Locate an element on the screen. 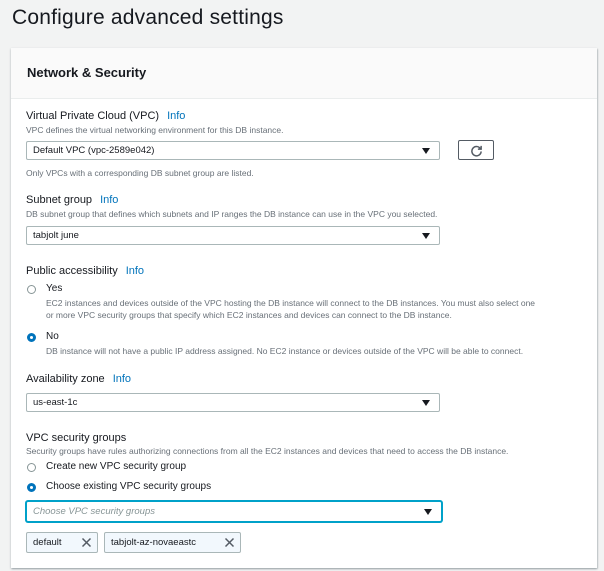  subnet-select: tabjolt june is located at coordinates (233, 235).